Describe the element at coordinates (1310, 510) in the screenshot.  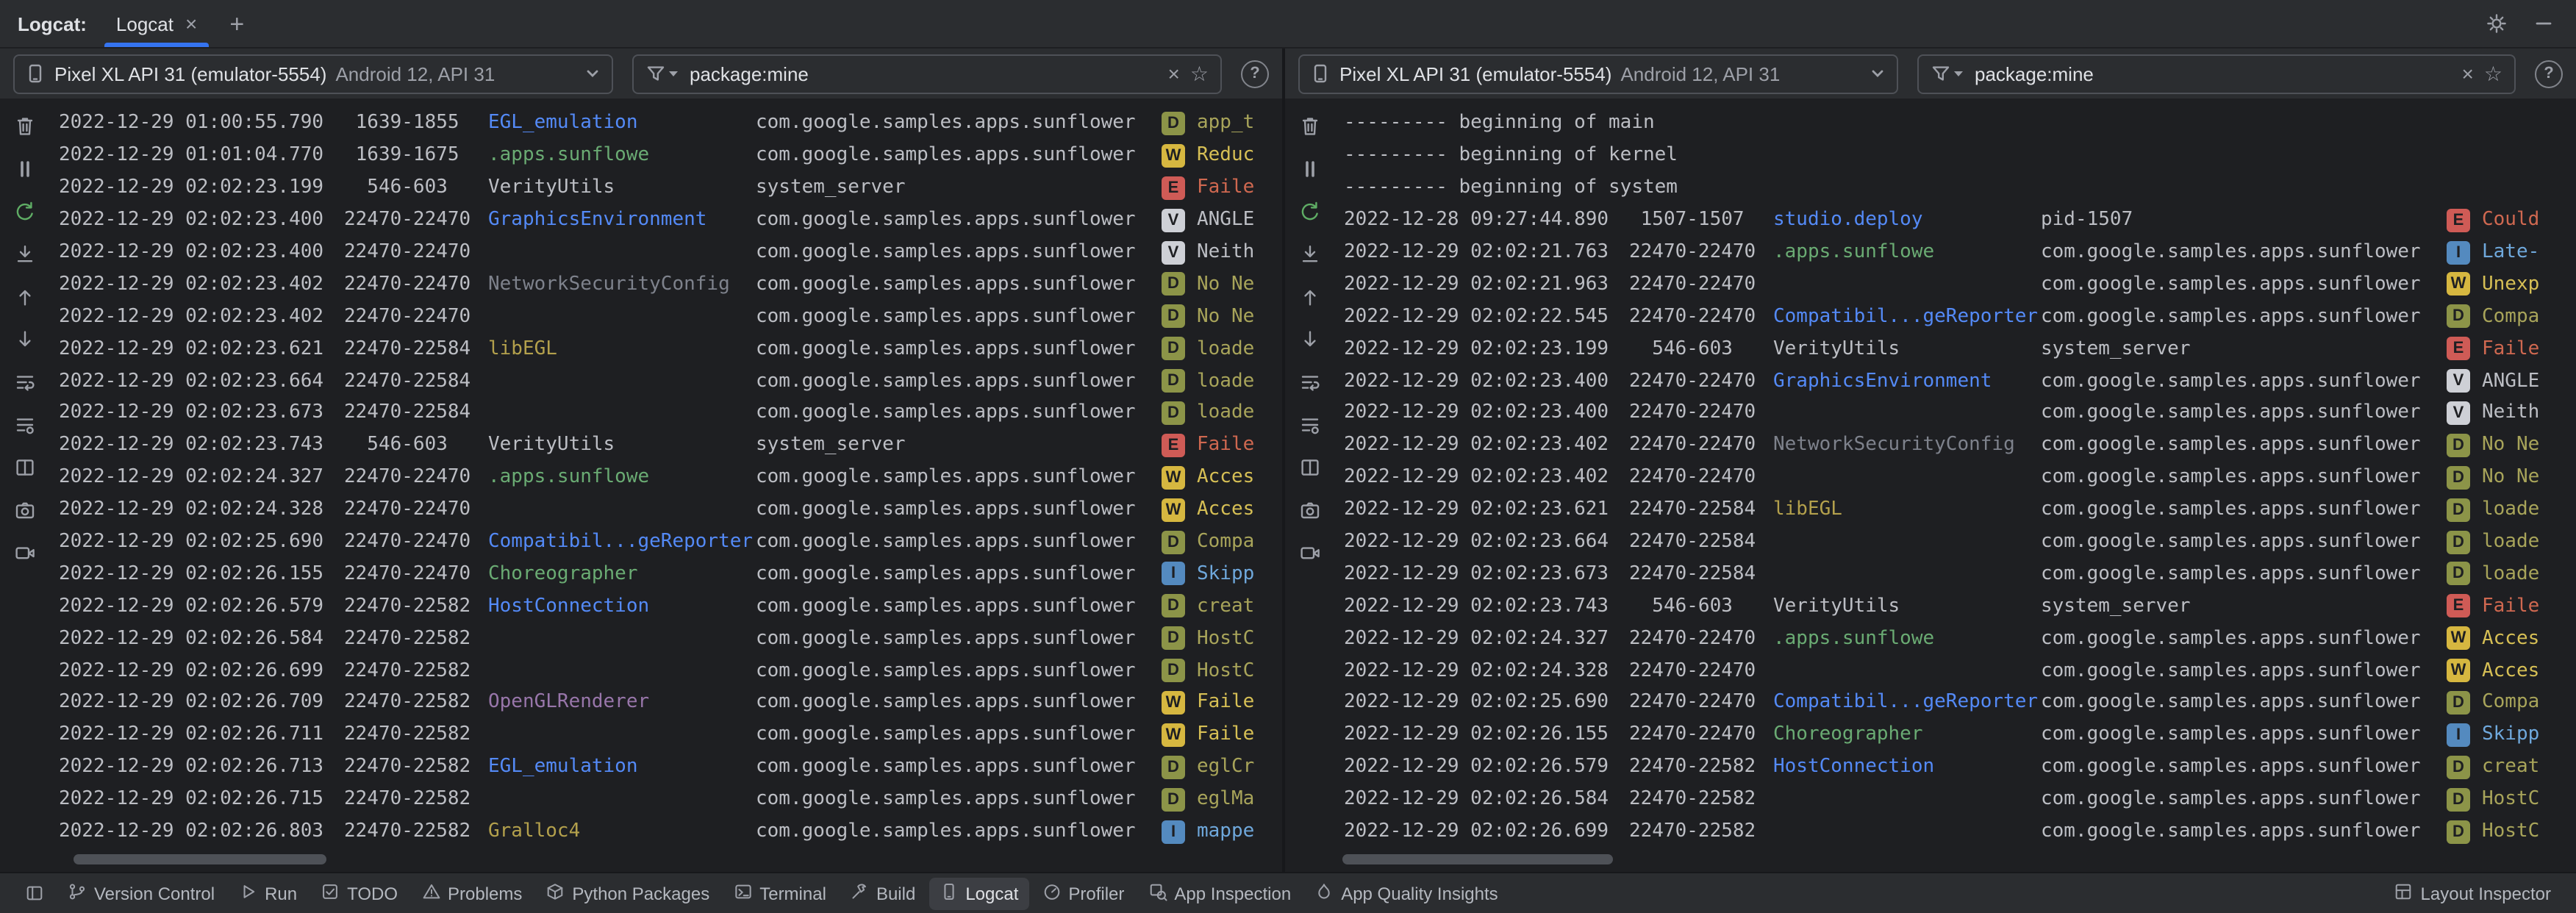
I see `take-screenshot-icon` at that location.